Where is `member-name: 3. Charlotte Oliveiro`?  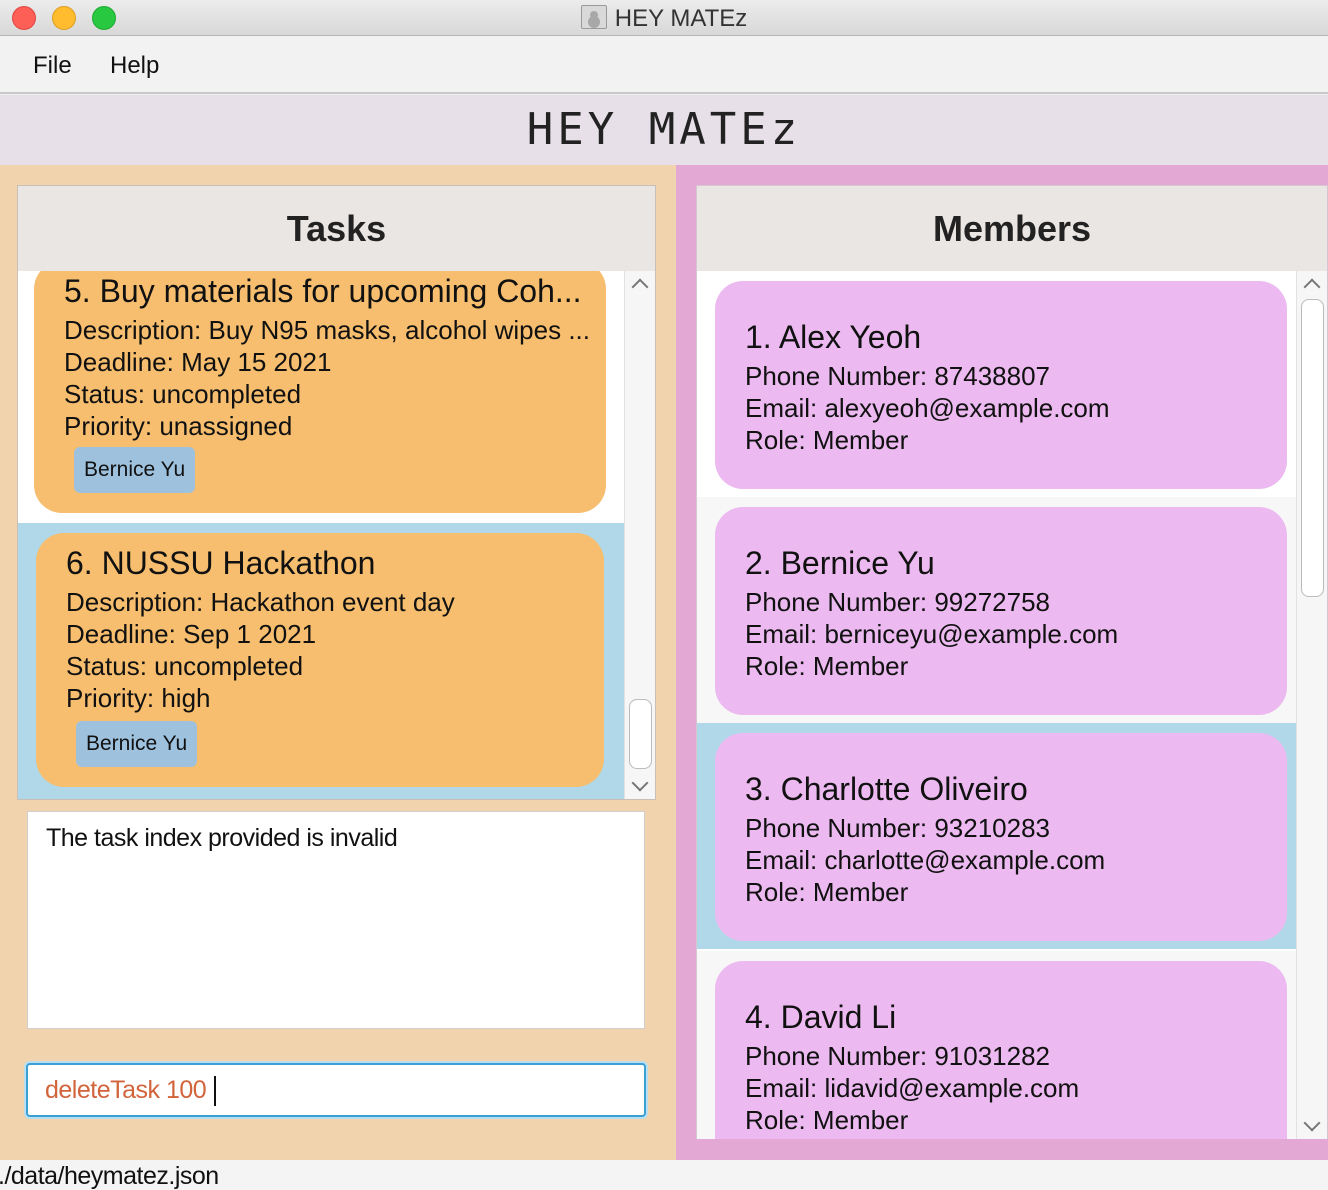 member-name: 3. Charlotte Oliveiro is located at coordinates (886, 789).